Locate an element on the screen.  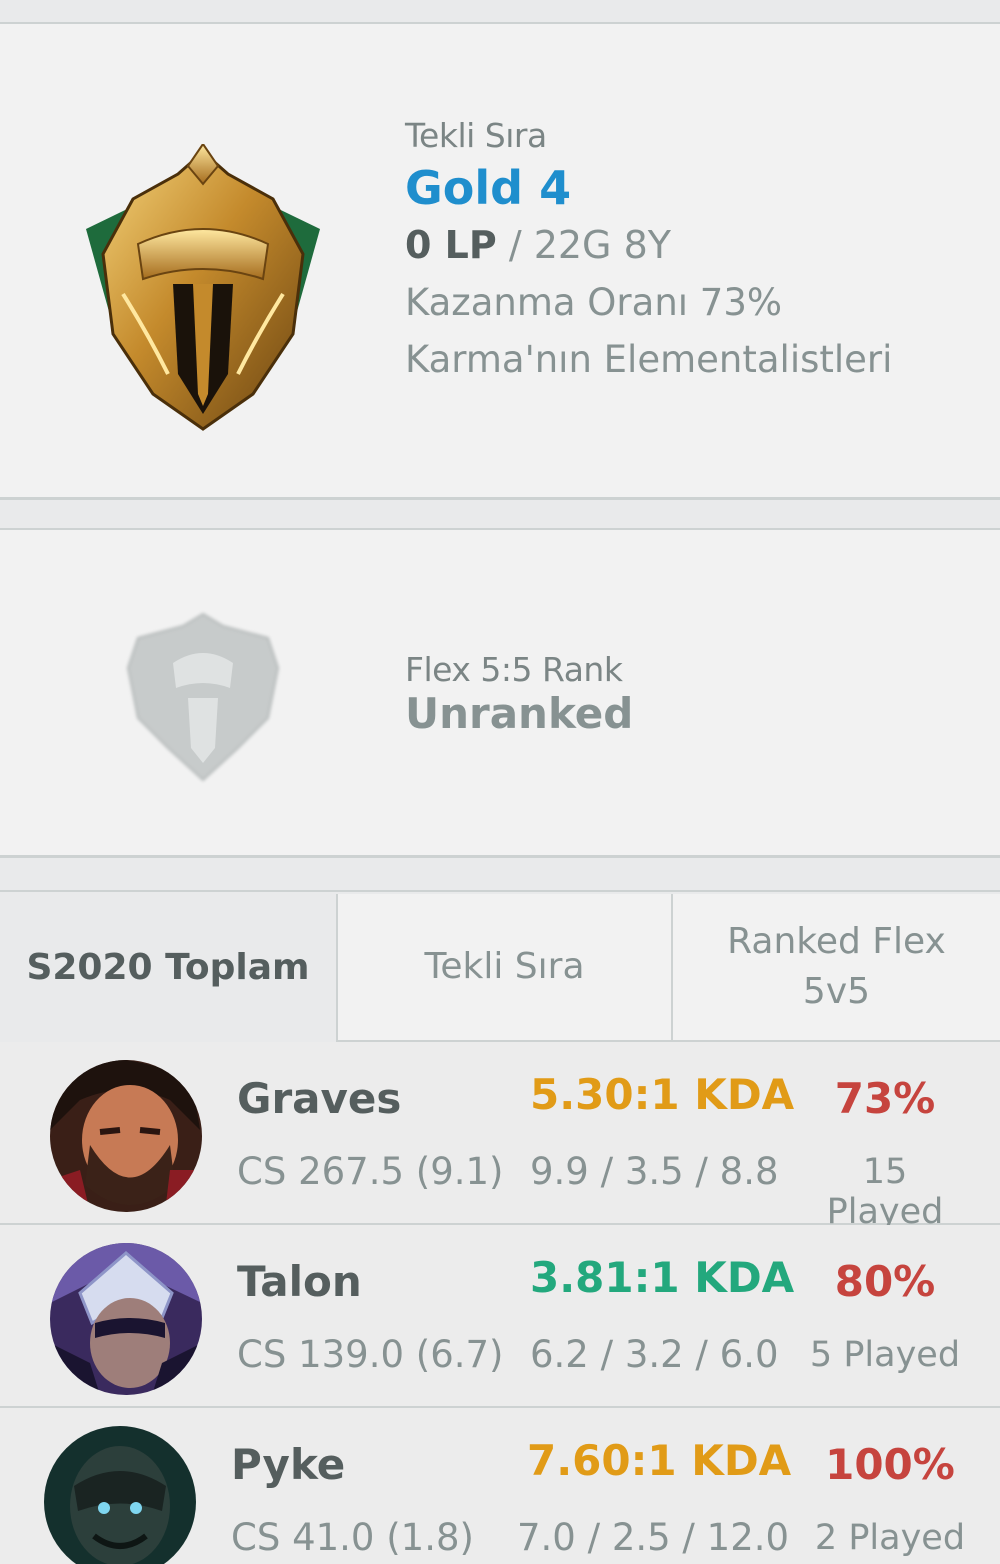
unranked-emblem-icon is located at coordinates (203, 698).